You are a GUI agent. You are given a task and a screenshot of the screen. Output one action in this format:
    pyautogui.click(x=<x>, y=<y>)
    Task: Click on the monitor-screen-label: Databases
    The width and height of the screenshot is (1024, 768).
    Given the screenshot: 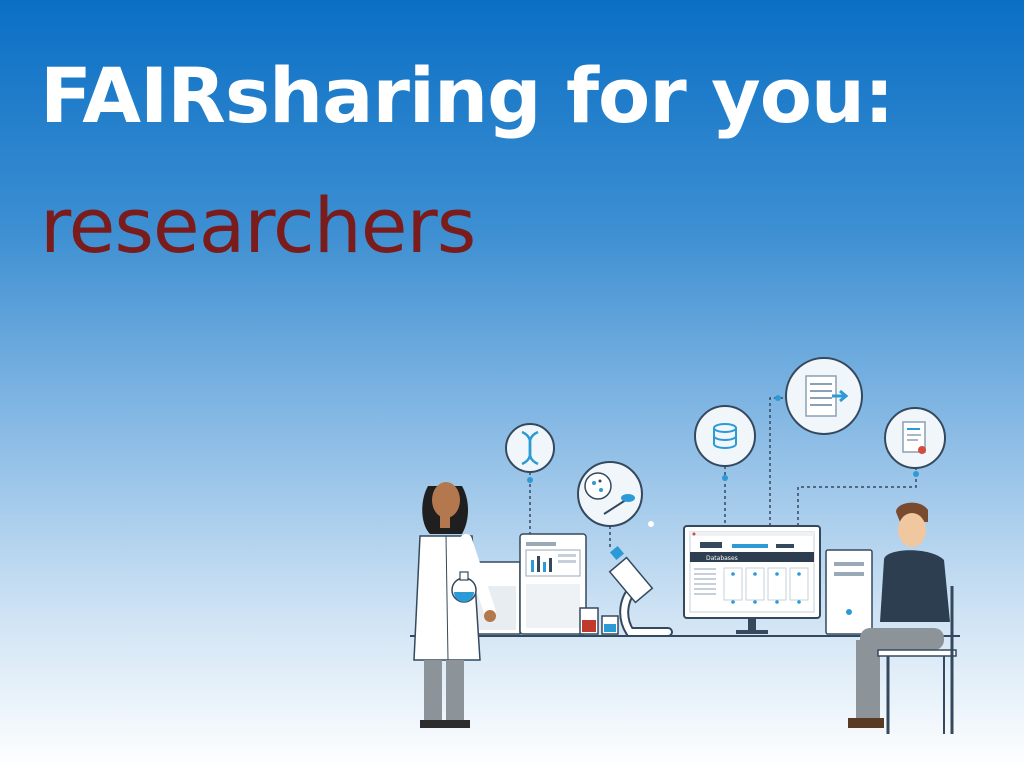 What is the action you would take?
    pyautogui.click(x=722, y=558)
    